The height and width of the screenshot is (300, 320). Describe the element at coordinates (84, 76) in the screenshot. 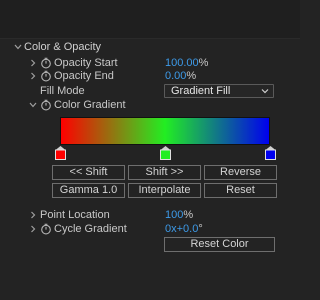

I see `opacity-end-label: Opacity End` at that location.